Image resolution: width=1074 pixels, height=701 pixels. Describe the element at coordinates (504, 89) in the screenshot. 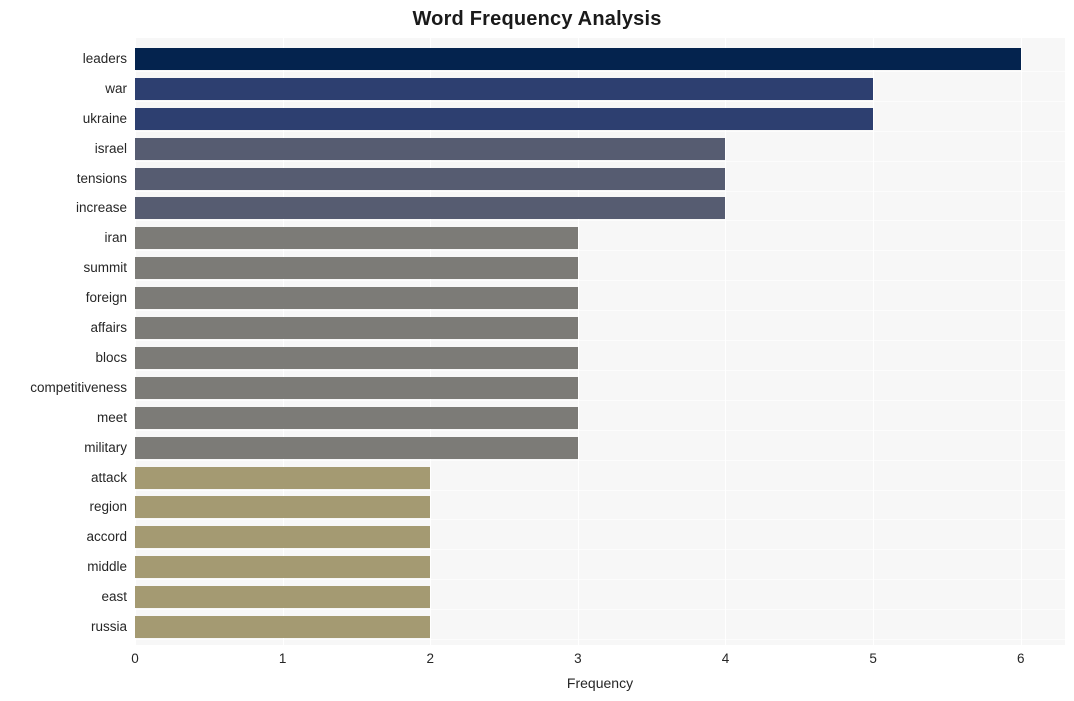

I see `bar-war` at that location.